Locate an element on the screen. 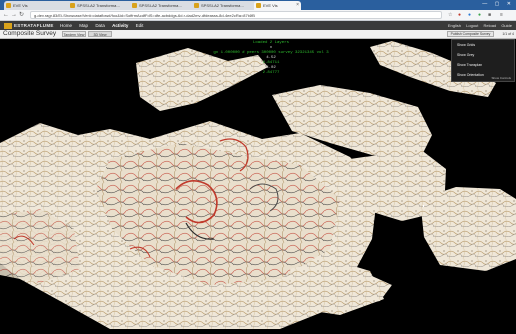  brand-logo: ESTRATAFLUME is located at coordinates (29, 25).